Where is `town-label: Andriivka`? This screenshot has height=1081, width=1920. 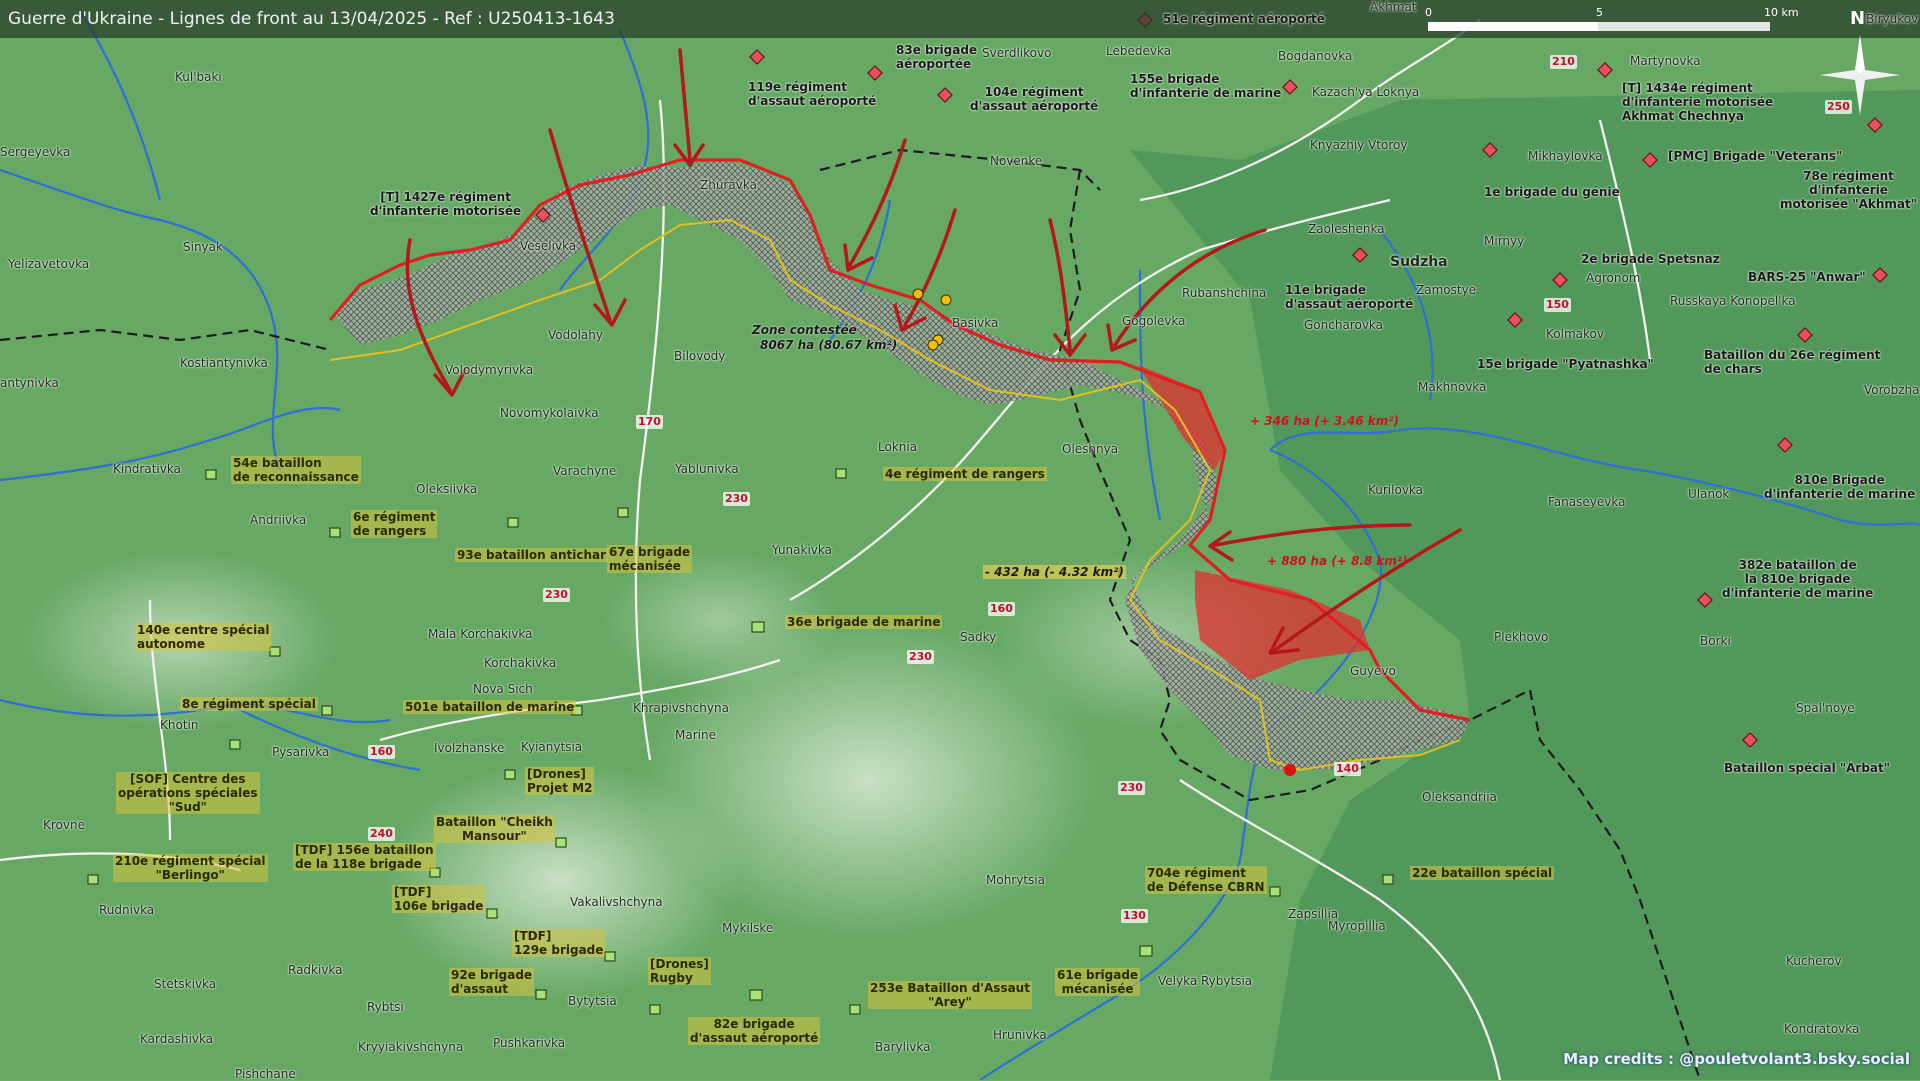
town-label: Andriivka is located at coordinates (278, 520).